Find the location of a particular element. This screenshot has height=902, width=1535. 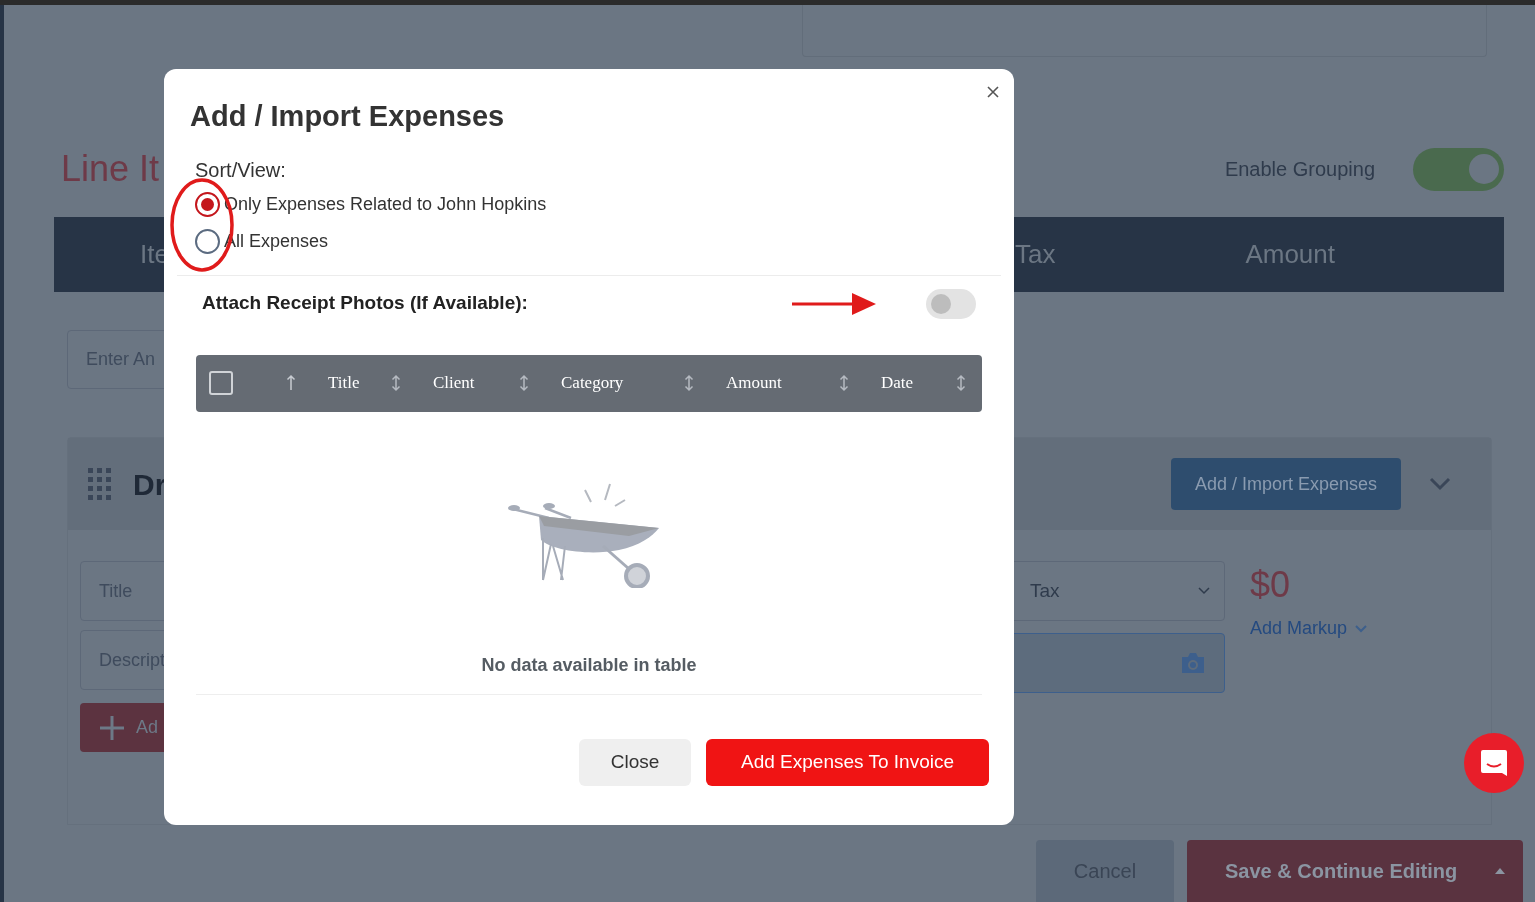

toggle-label: Enable Grouping is located at coordinates (1299, 169).